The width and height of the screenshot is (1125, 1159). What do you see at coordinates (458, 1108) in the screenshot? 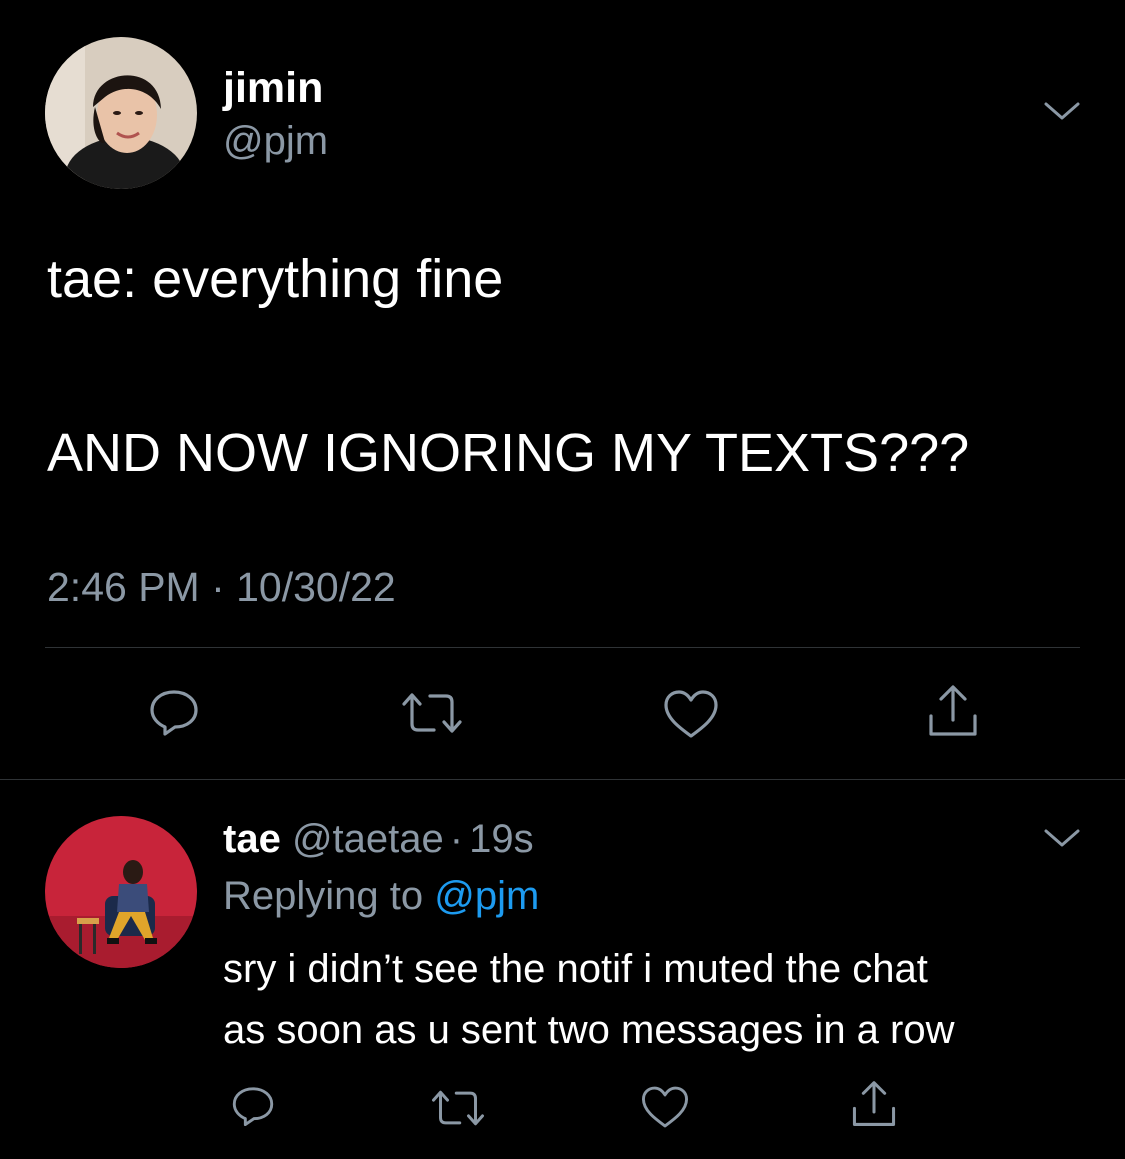
I see `reply-retweet-icon` at bounding box center [458, 1108].